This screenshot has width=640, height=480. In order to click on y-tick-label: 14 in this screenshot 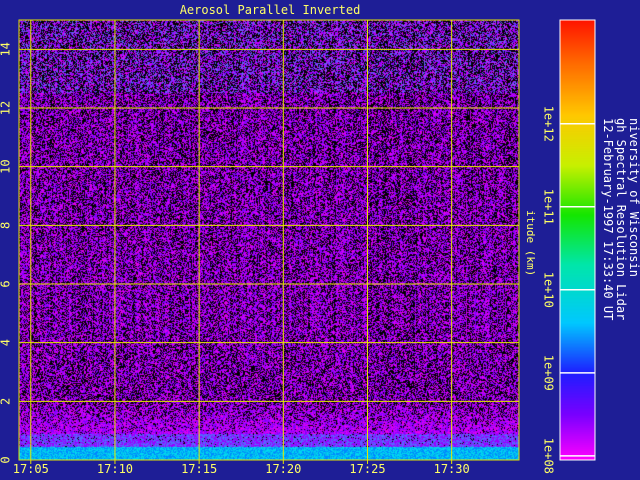, I will do `click(6, 49)`.